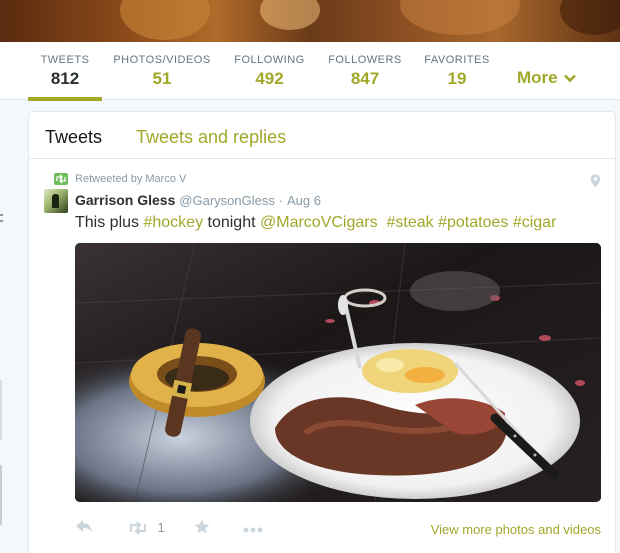  What do you see at coordinates (211, 137) in the screenshot?
I see `tab-tweets-and-replies: Tweets and replies` at bounding box center [211, 137].